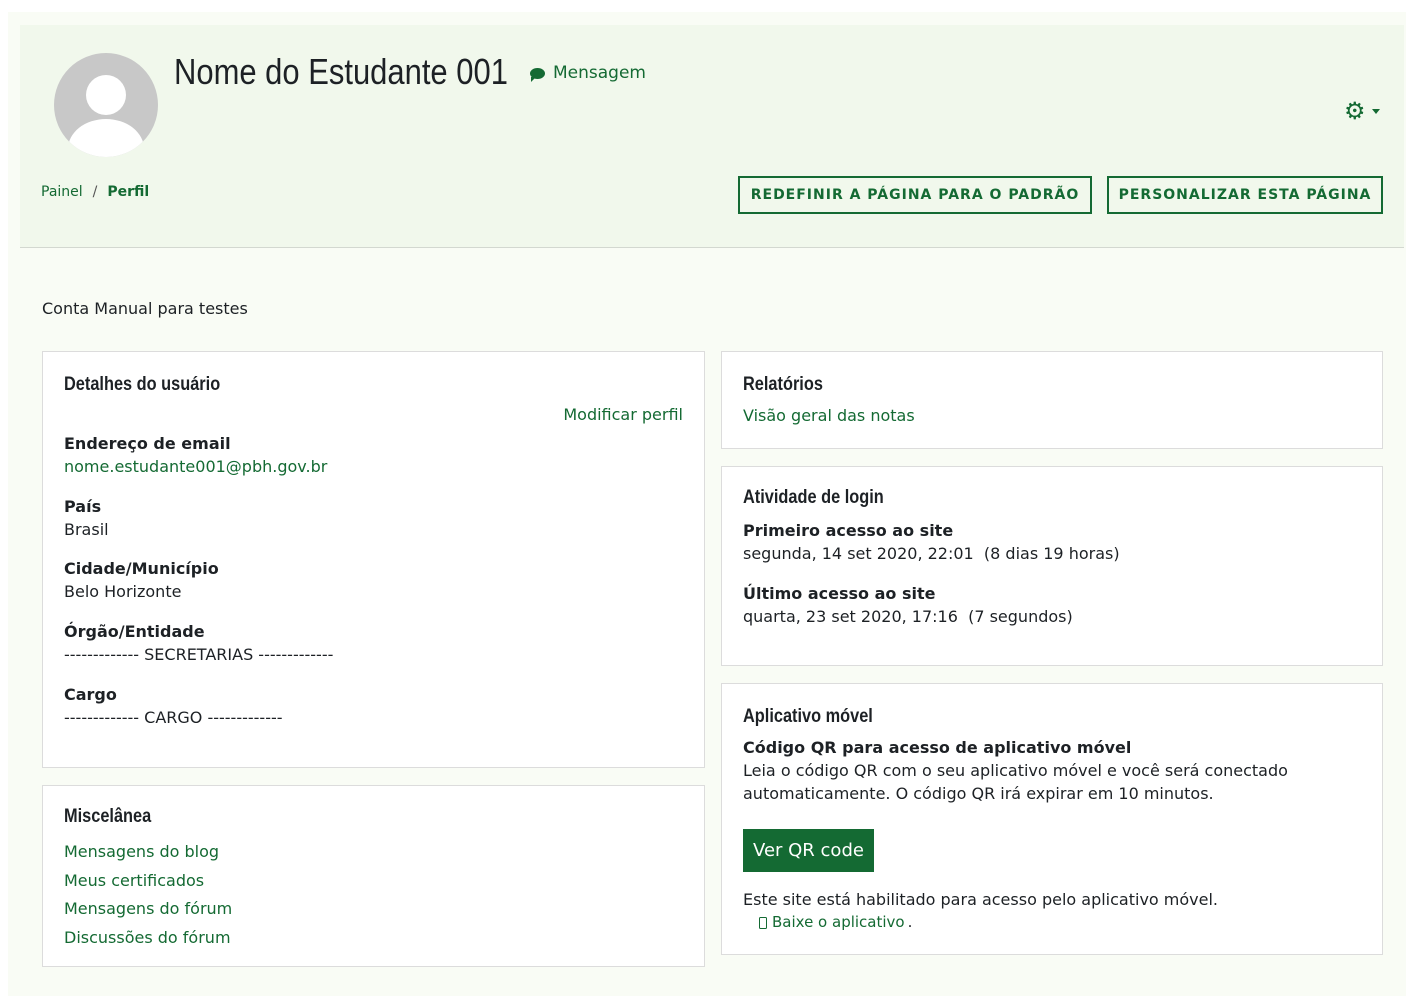 The width and height of the screenshot is (1408, 996). Describe the element at coordinates (910, 922) in the screenshot. I see `download-app-suffix: .` at that location.